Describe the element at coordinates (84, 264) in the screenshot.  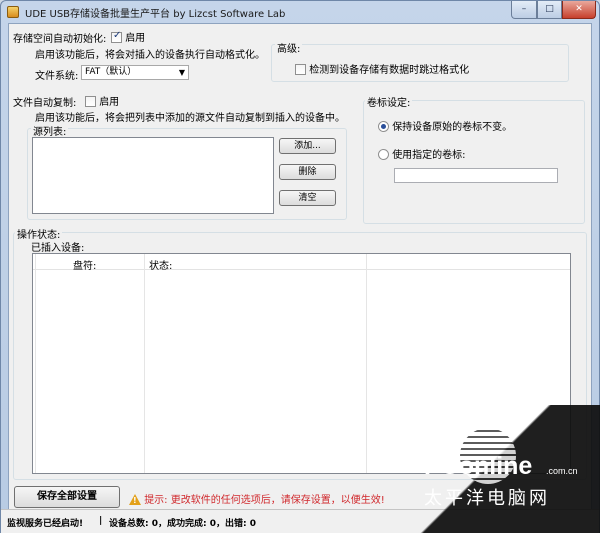
I see `column-drive: 盘符:` at that location.